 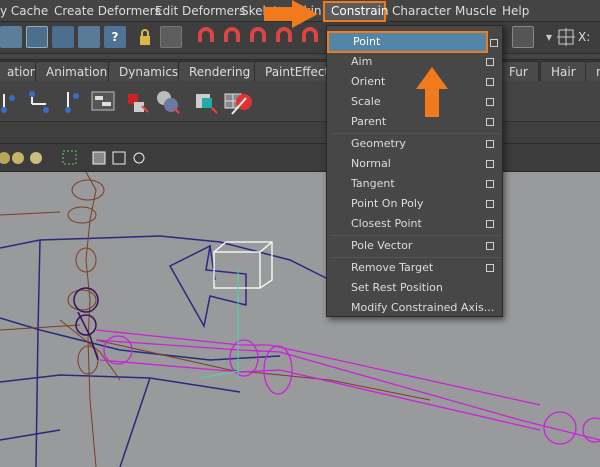 I want to click on menu-item-set-rest-position: Set Rest Position, so click(x=414, y=288).